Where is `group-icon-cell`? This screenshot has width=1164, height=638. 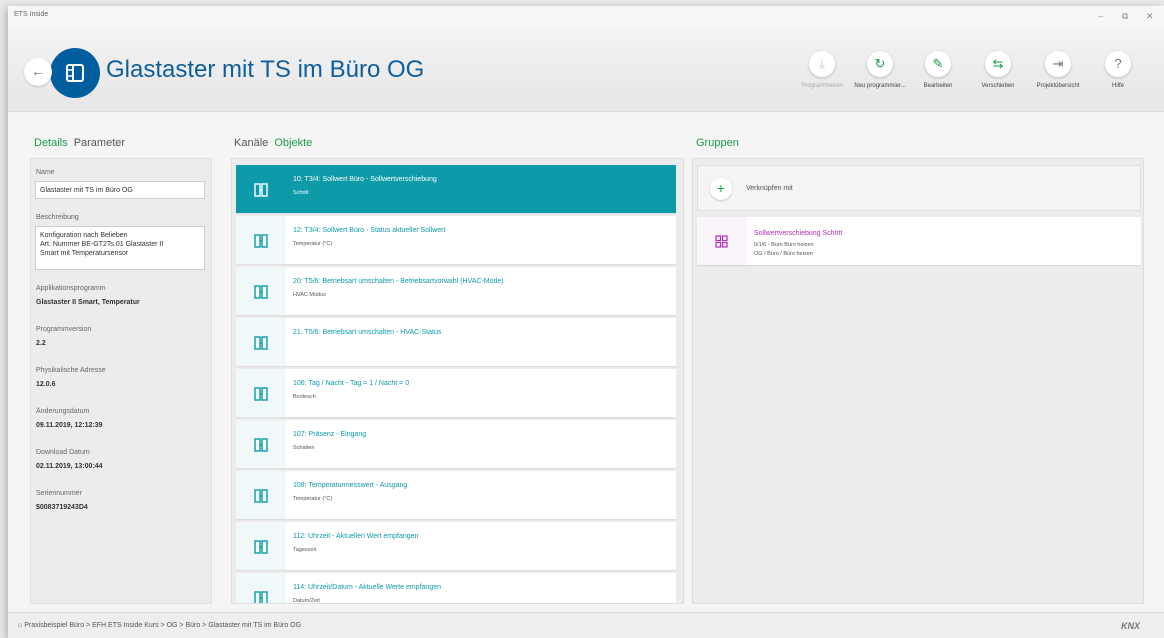 group-icon-cell is located at coordinates (722, 241).